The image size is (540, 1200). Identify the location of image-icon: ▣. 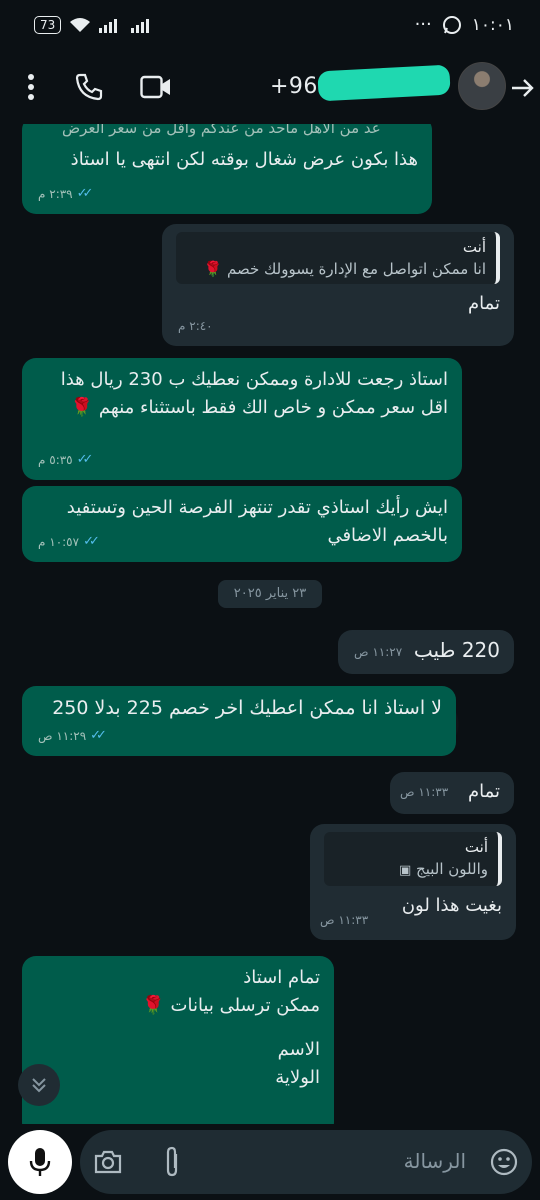
(405, 870).